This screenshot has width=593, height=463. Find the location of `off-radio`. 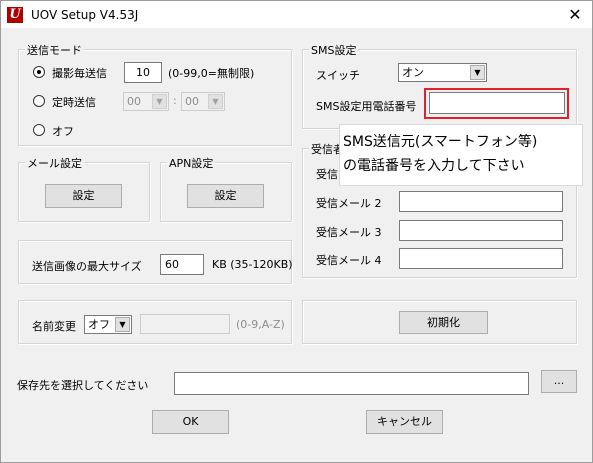

off-radio is located at coordinates (39, 130).